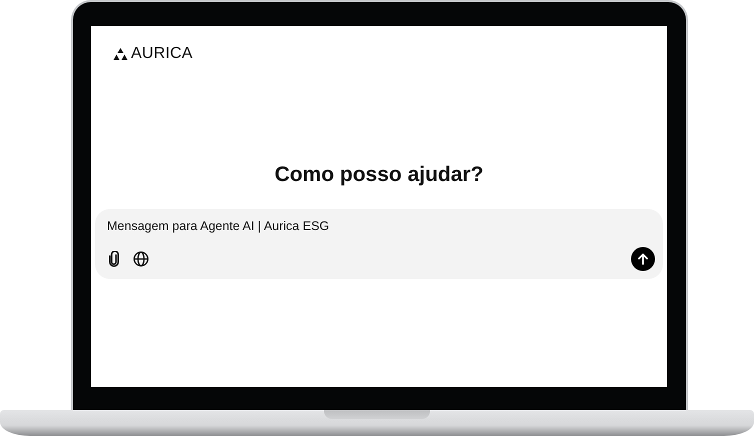  What do you see at coordinates (379, 175) in the screenshot?
I see `heading: Como posso ajudar?` at bounding box center [379, 175].